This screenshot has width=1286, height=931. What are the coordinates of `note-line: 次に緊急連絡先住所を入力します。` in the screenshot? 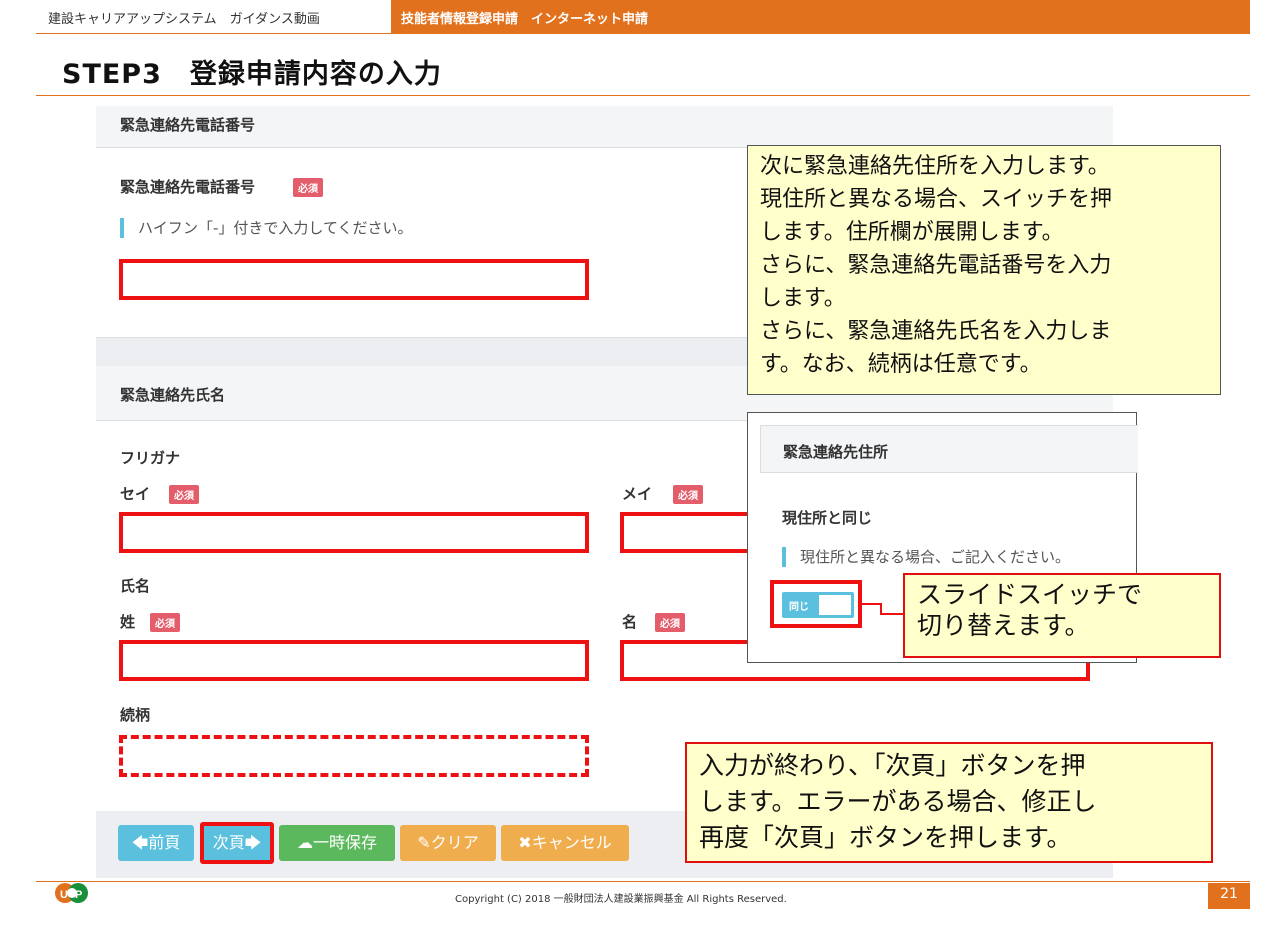 It's located at (935, 166).